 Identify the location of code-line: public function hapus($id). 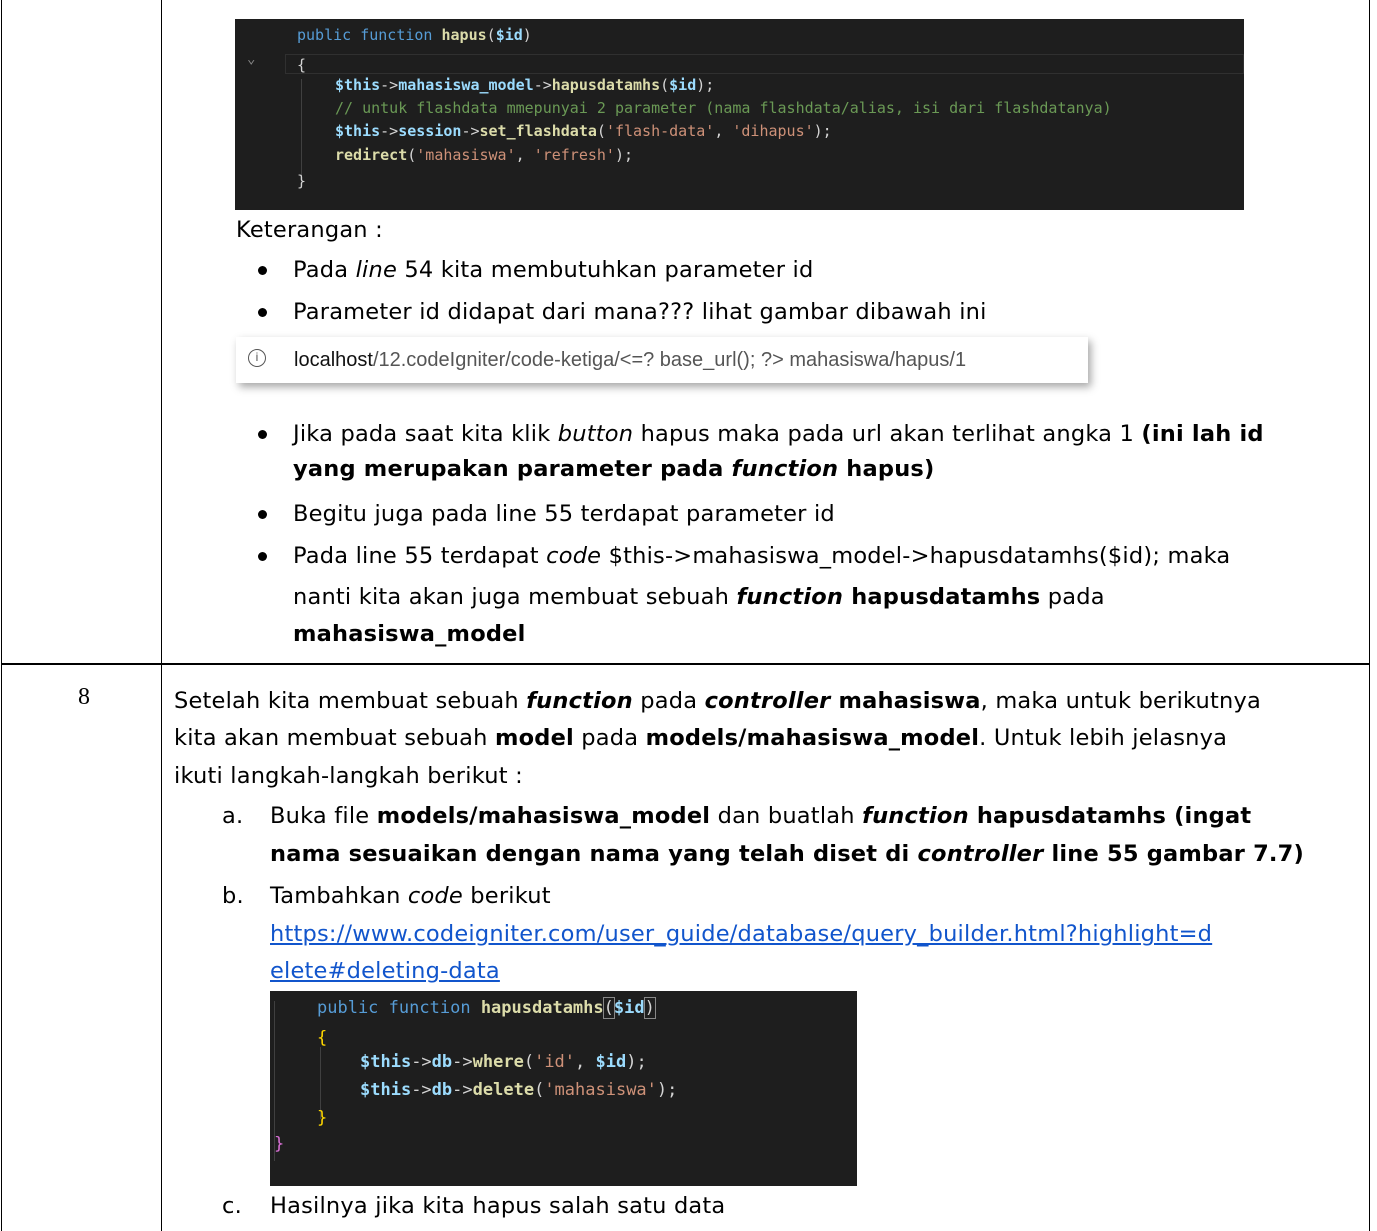
(414, 35).